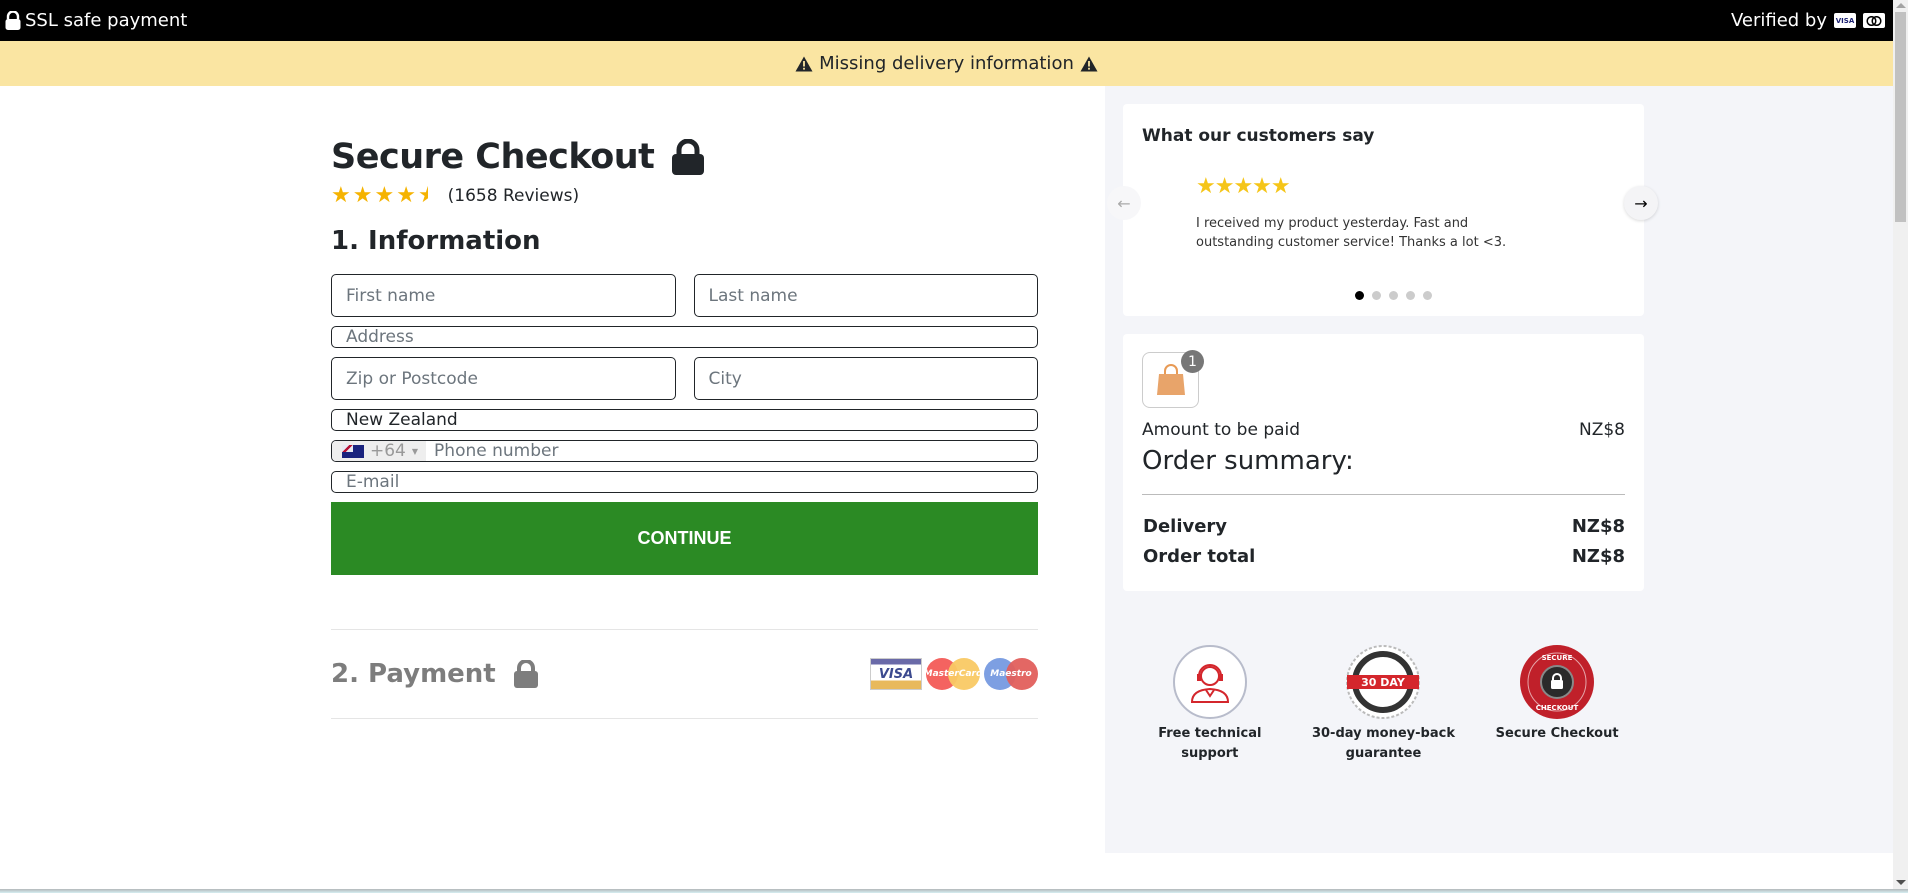  I want to click on payment-card-logos: VISA MasterCard Maestro, so click(954, 674).